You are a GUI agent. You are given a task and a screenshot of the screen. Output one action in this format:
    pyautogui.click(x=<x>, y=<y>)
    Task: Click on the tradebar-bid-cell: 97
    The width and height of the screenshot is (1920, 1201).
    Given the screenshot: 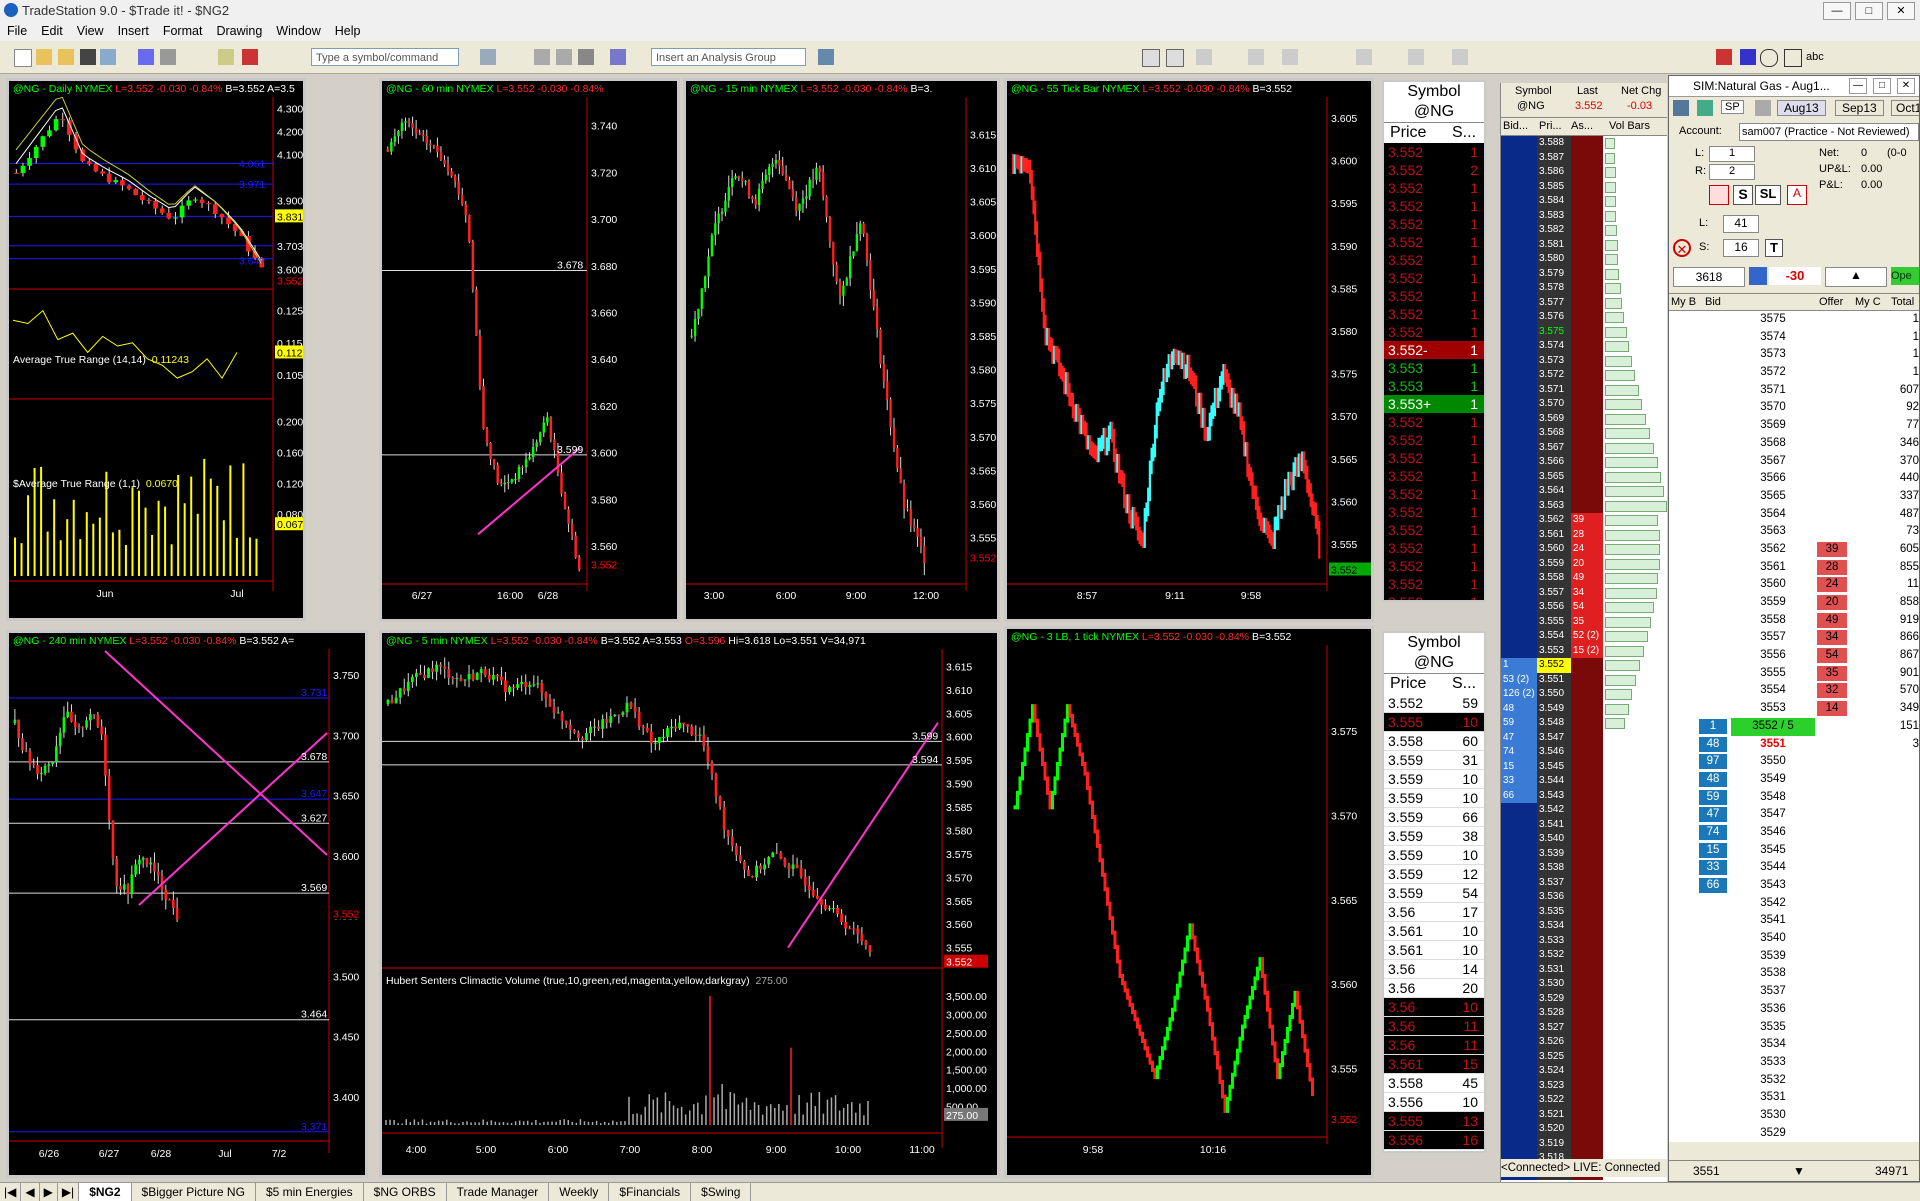 What is the action you would take?
    pyautogui.click(x=1713, y=762)
    